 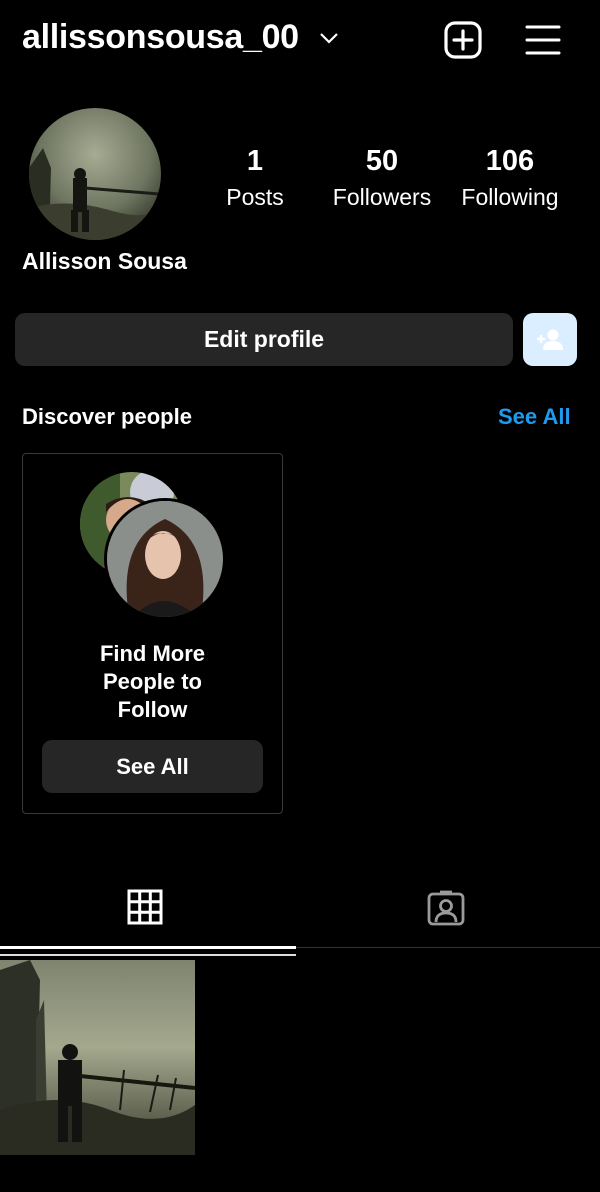 What do you see at coordinates (160, 37) in the screenshot?
I see `profile-username: allissonsousa_00` at bounding box center [160, 37].